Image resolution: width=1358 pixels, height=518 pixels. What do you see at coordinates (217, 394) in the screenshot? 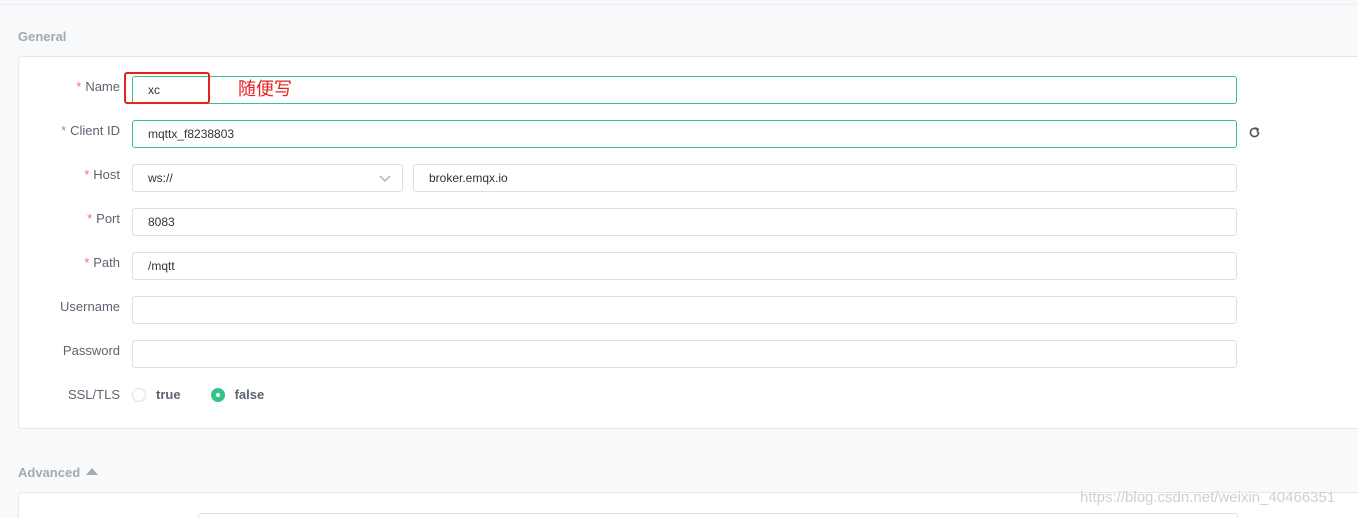
I see `radio-checked-icon` at bounding box center [217, 394].